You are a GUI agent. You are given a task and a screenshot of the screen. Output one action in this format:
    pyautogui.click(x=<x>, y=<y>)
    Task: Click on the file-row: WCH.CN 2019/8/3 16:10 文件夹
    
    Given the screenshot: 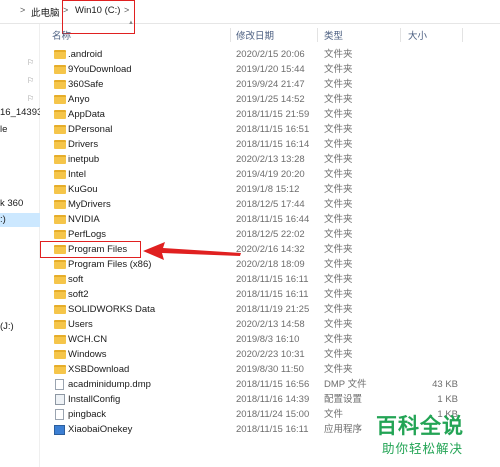 What is the action you would take?
    pyautogui.click(x=264, y=340)
    